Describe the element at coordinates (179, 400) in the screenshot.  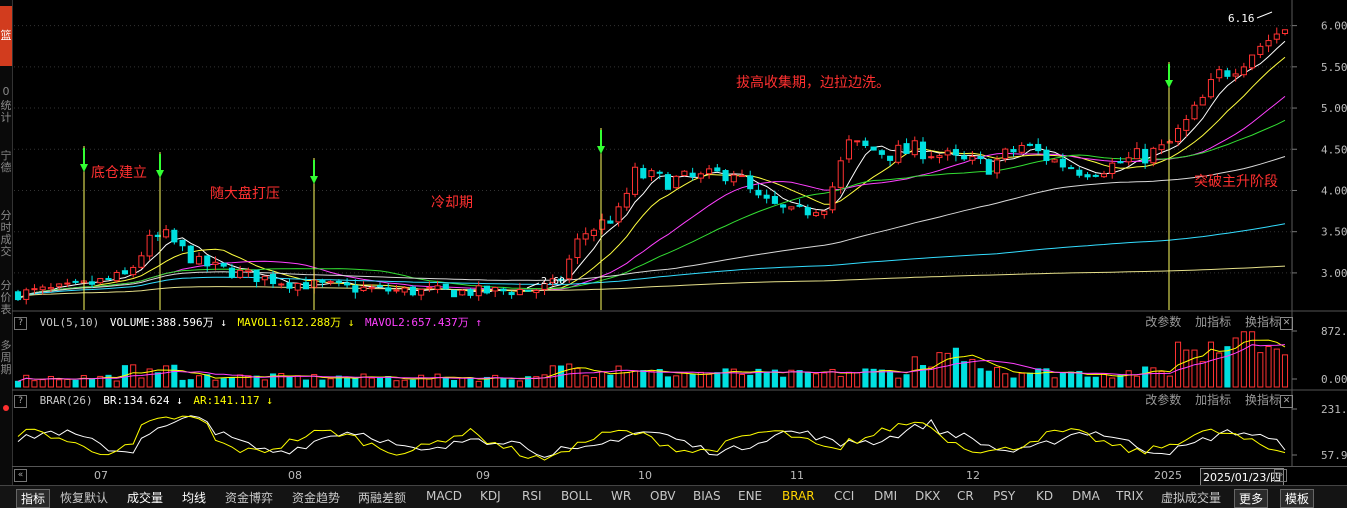
I see `brar-br-arrow-icon: ↓` at that location.